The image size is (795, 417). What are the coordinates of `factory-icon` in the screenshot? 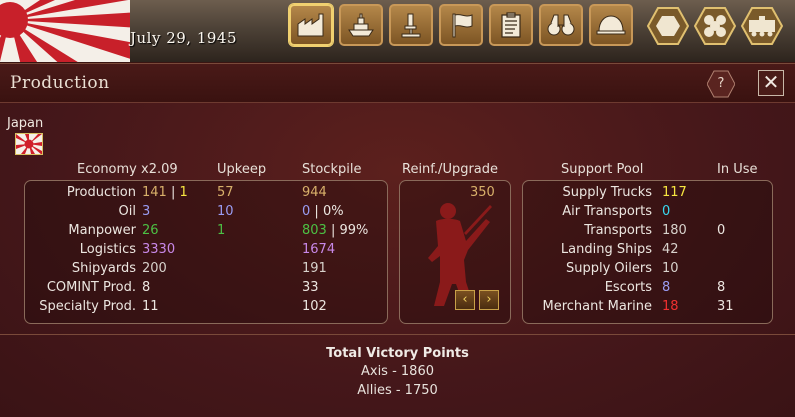 It's located at (311, 25).